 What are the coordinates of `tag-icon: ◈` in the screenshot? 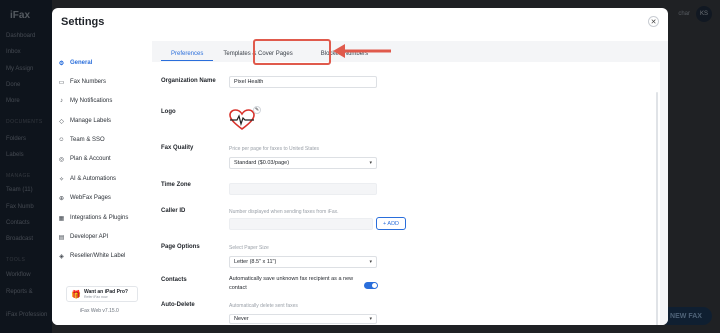 It's located at (61, 256).